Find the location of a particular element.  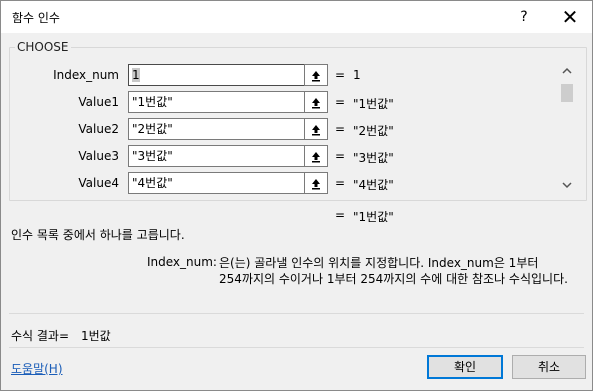

scroll-up-icon is located at coordinates (567, 73).